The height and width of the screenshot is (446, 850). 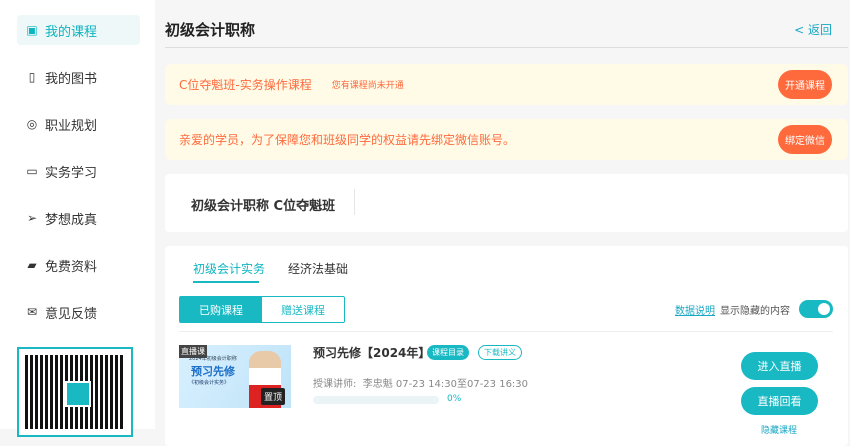 What do you see at coordinates (695, 309) in the screenshot?
I see `data-info-link: 数据说明` at bounding box center [695, 309].